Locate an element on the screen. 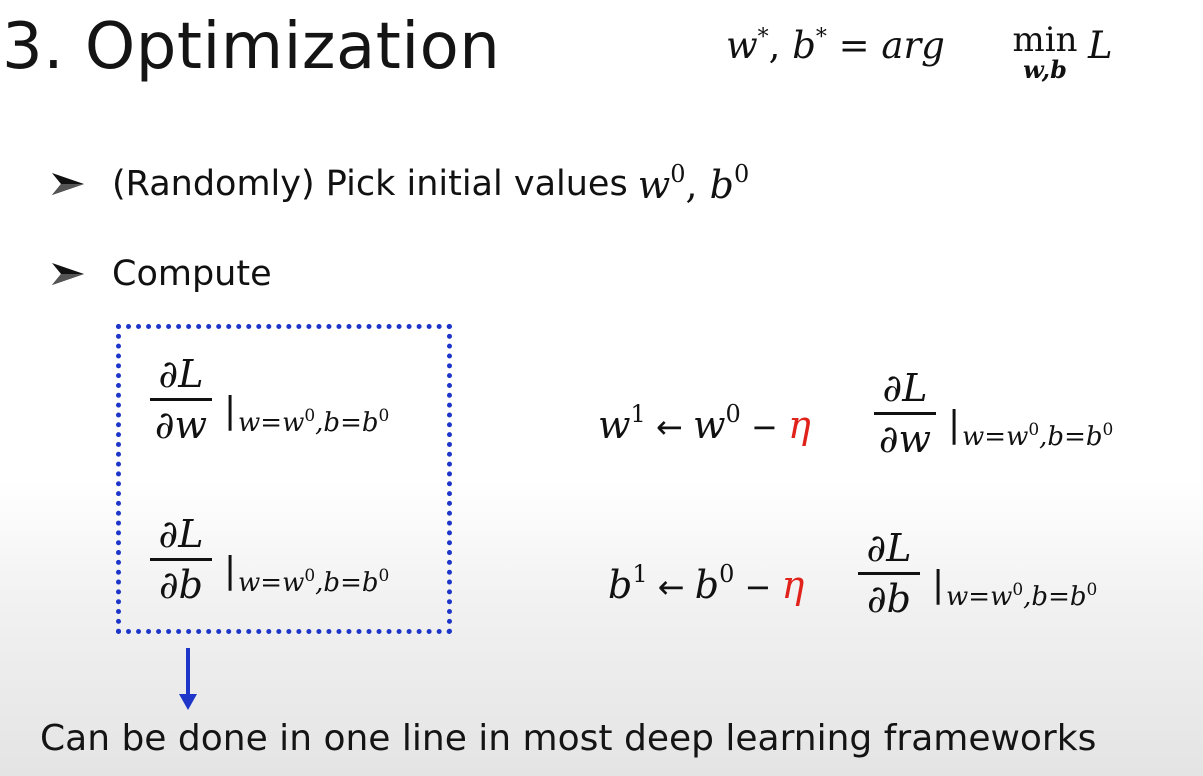 The width and height of the screenshot is (1203, 776). sup-b0: 0 is located at coordinates (742, 174).